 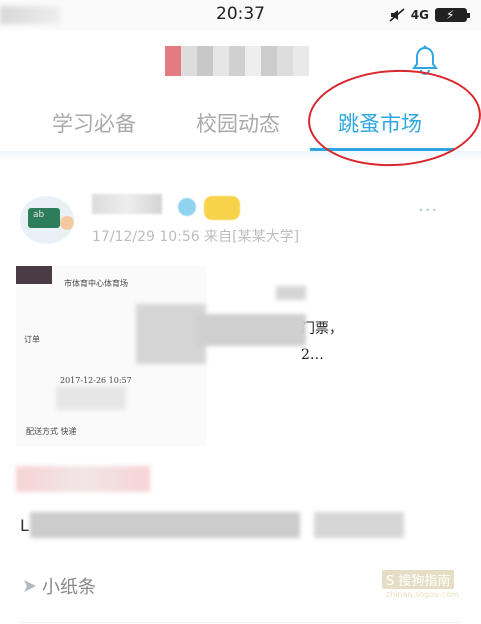 What do you see at coordinates (428, 210) in the screenshot?
I see `more-icon: ···` at bounding box center [428, 210].